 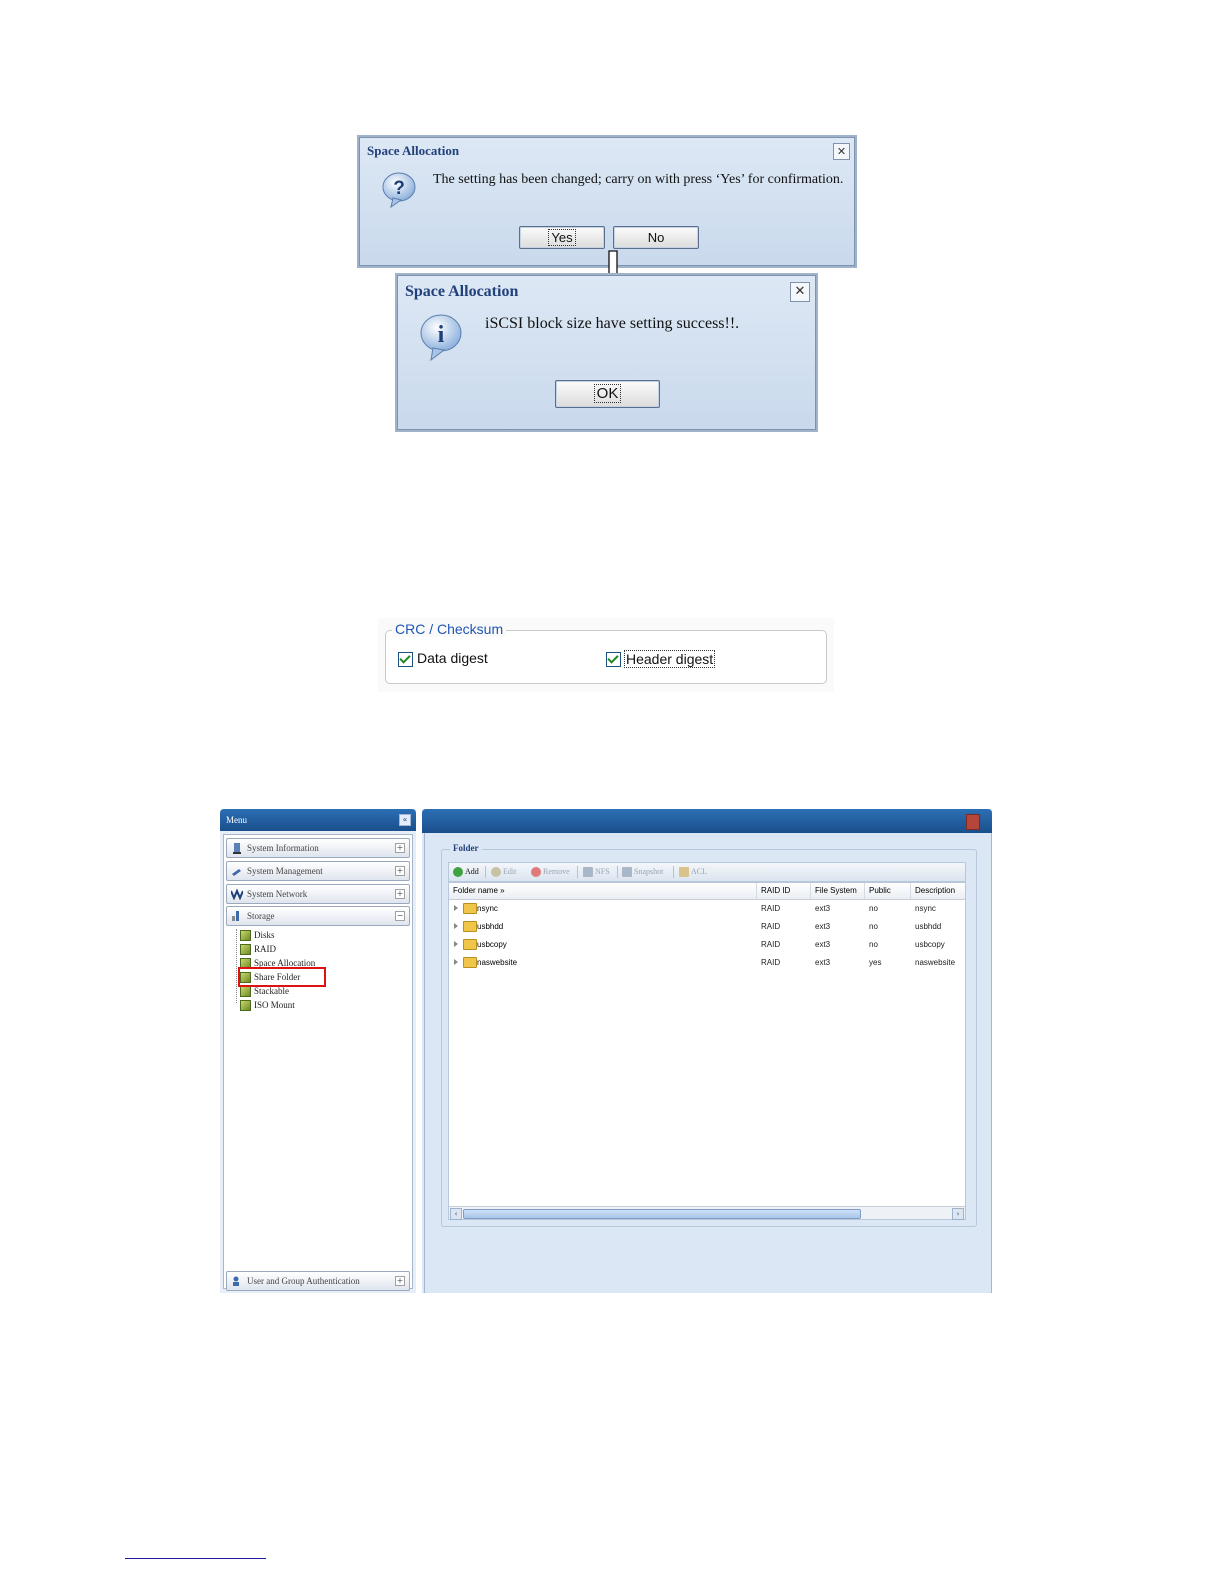 What do you see at coordinates (283, 848) in the screenshot?
I see `section-label: System Information` at bounding box center [283, 848].